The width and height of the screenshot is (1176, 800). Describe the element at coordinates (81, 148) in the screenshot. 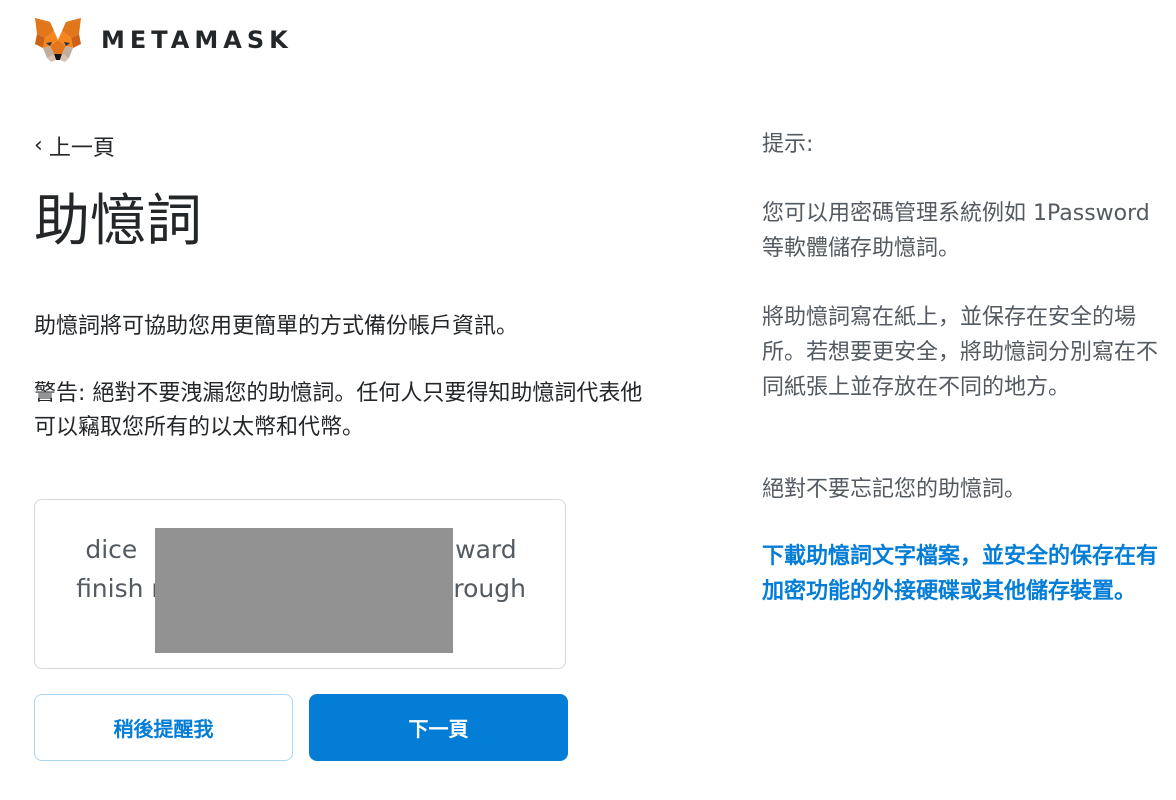

I see `back-label: 上一頁` at that location.